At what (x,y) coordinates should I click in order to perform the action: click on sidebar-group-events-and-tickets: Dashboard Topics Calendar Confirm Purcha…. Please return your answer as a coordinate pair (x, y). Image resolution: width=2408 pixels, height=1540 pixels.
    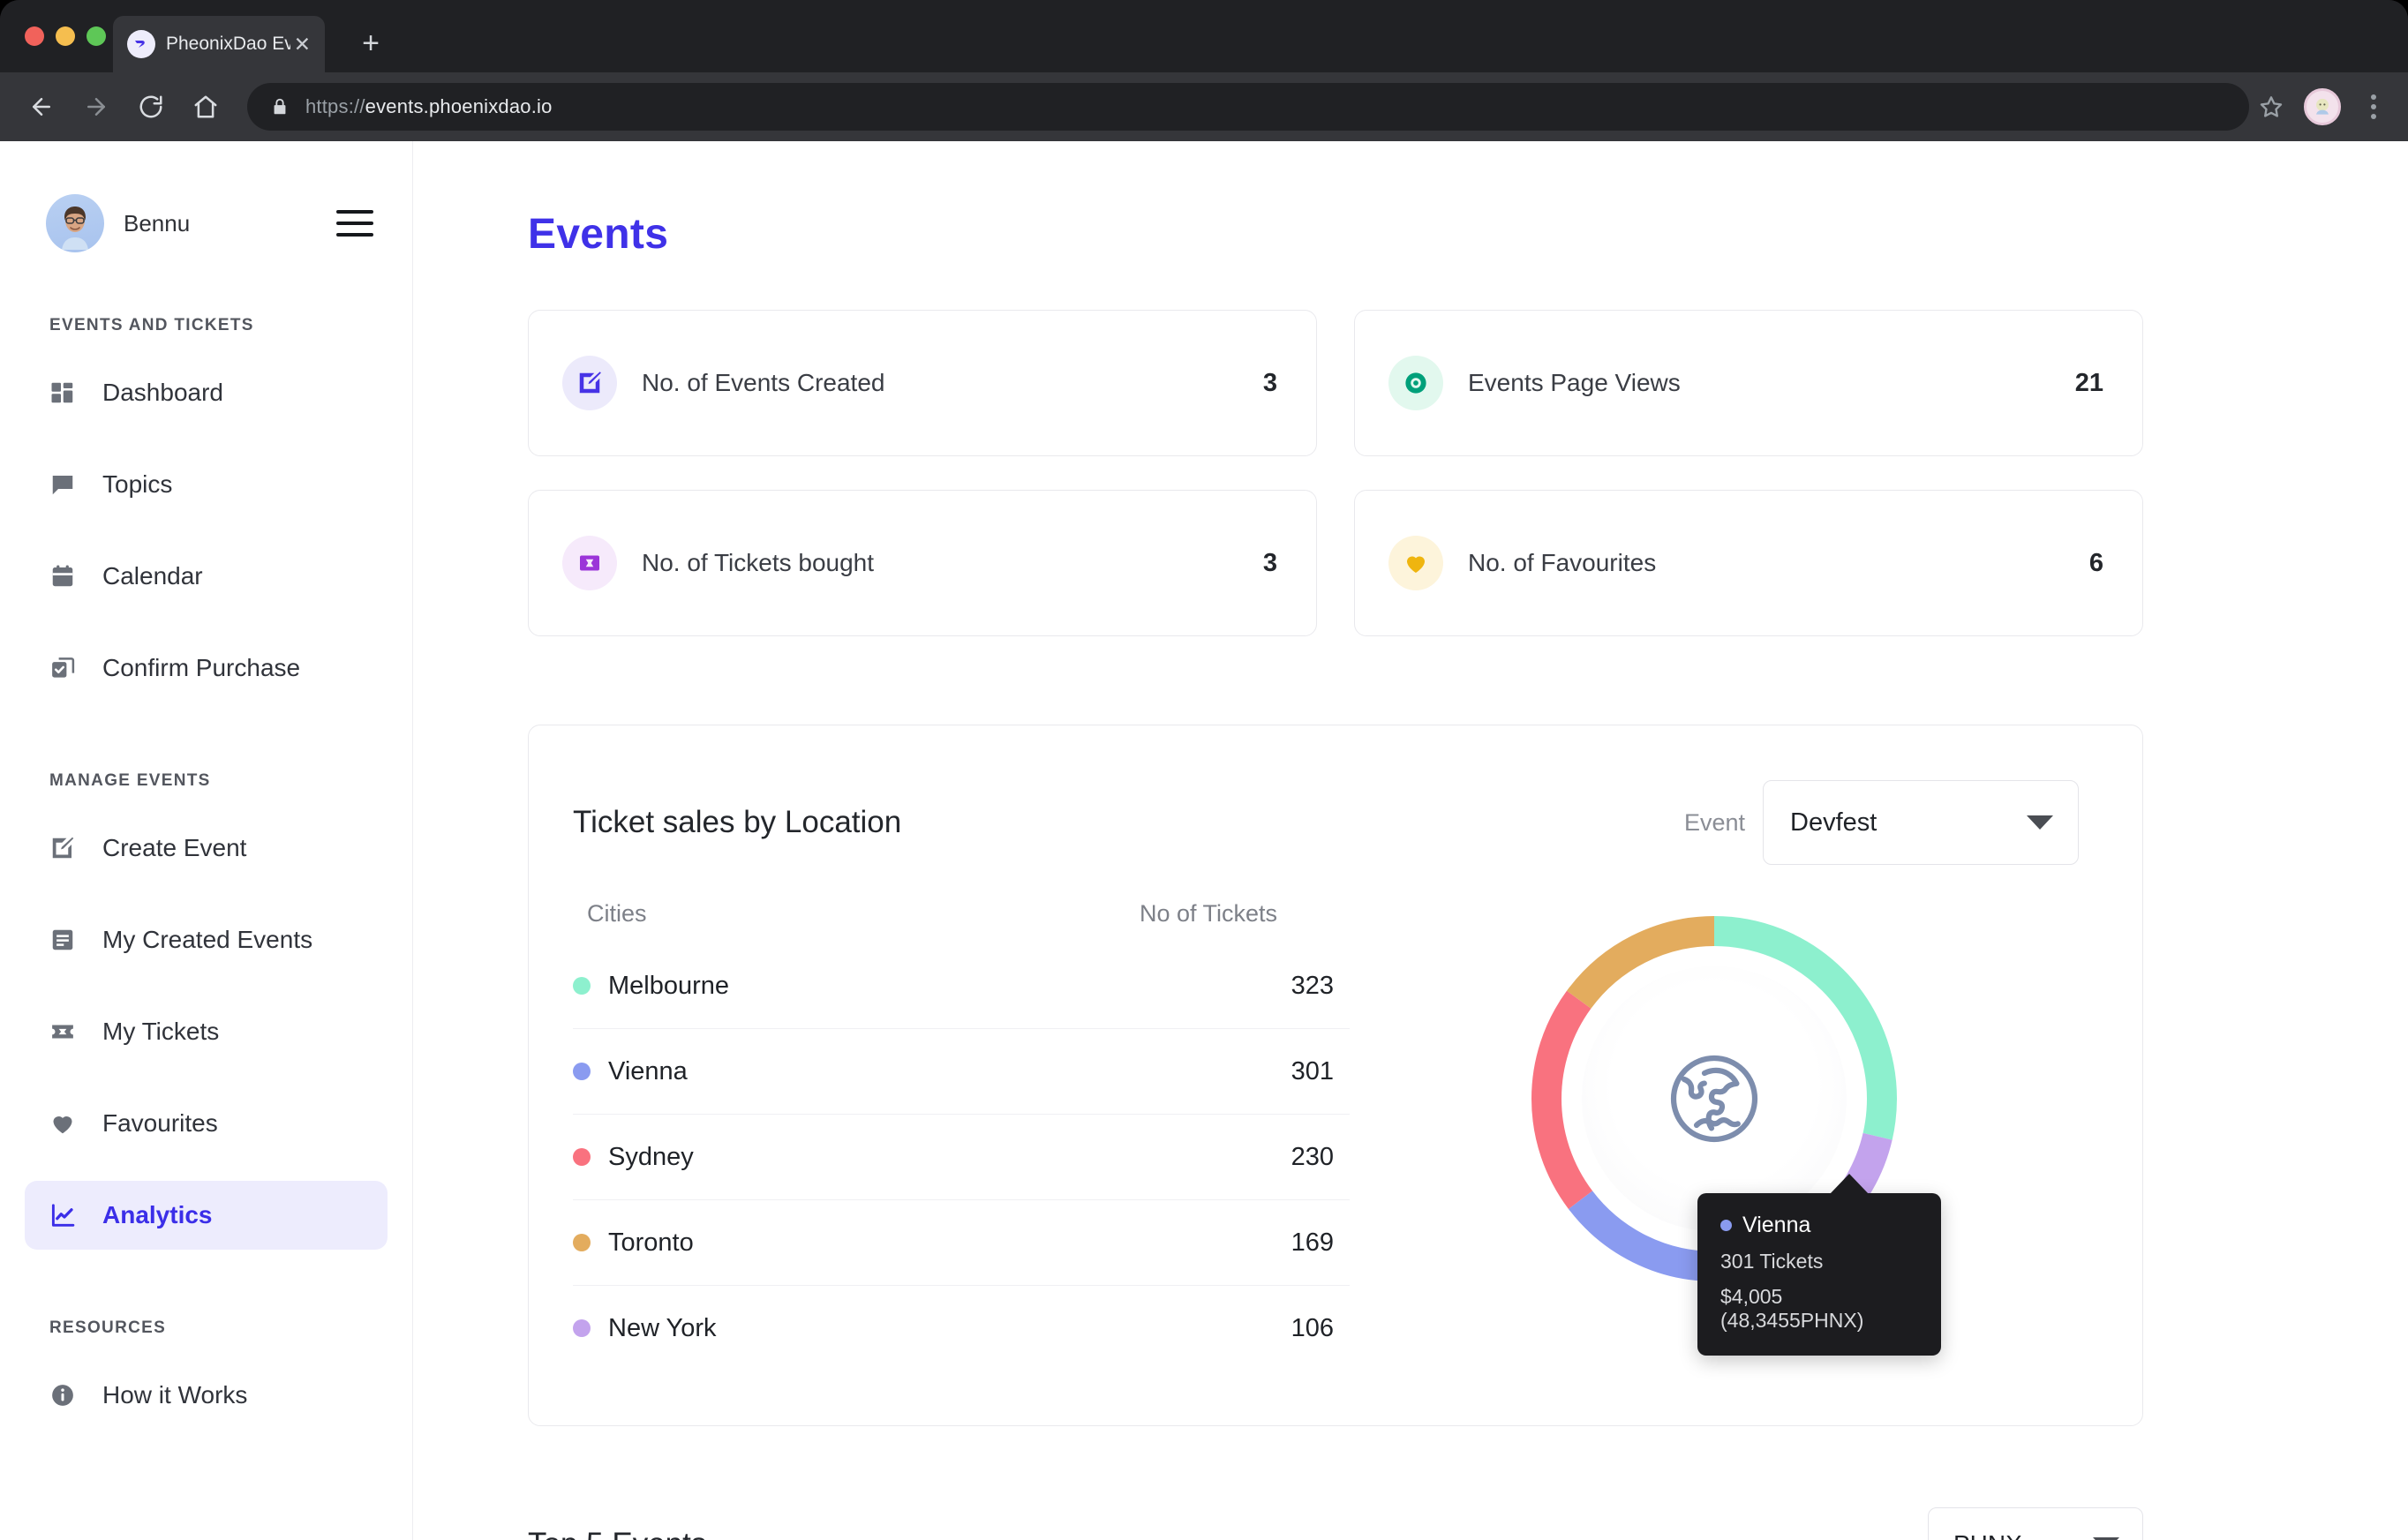
    Looking at the image, I should click on (206, 530).